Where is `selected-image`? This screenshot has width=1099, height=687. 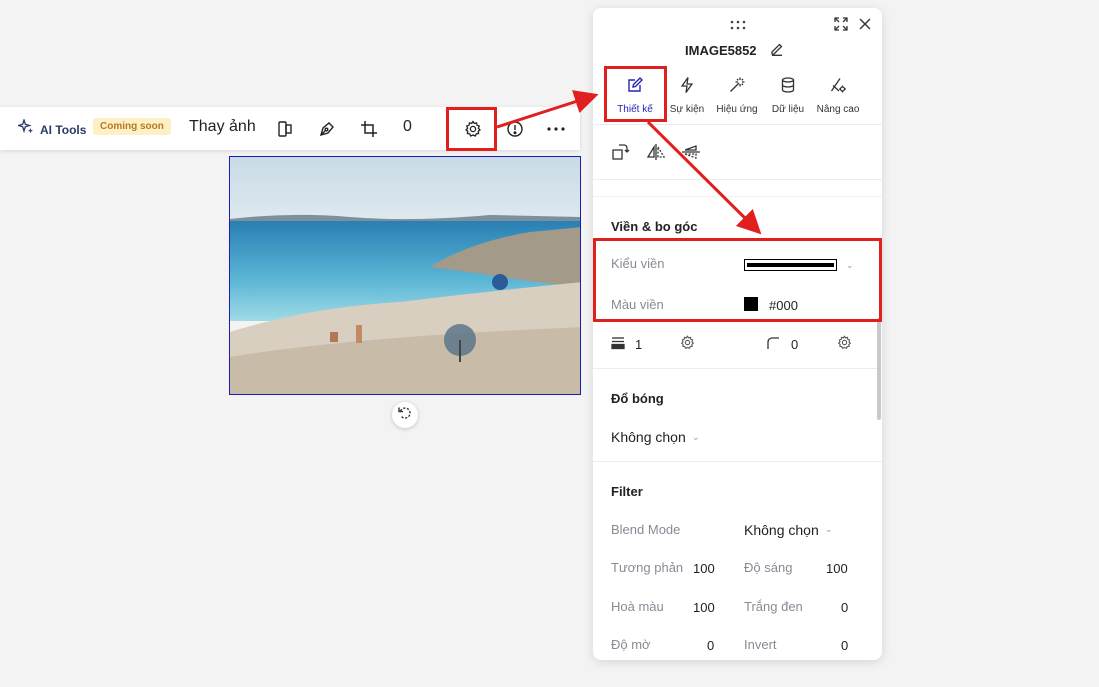 selected-image is located at coordinates (405, 275).